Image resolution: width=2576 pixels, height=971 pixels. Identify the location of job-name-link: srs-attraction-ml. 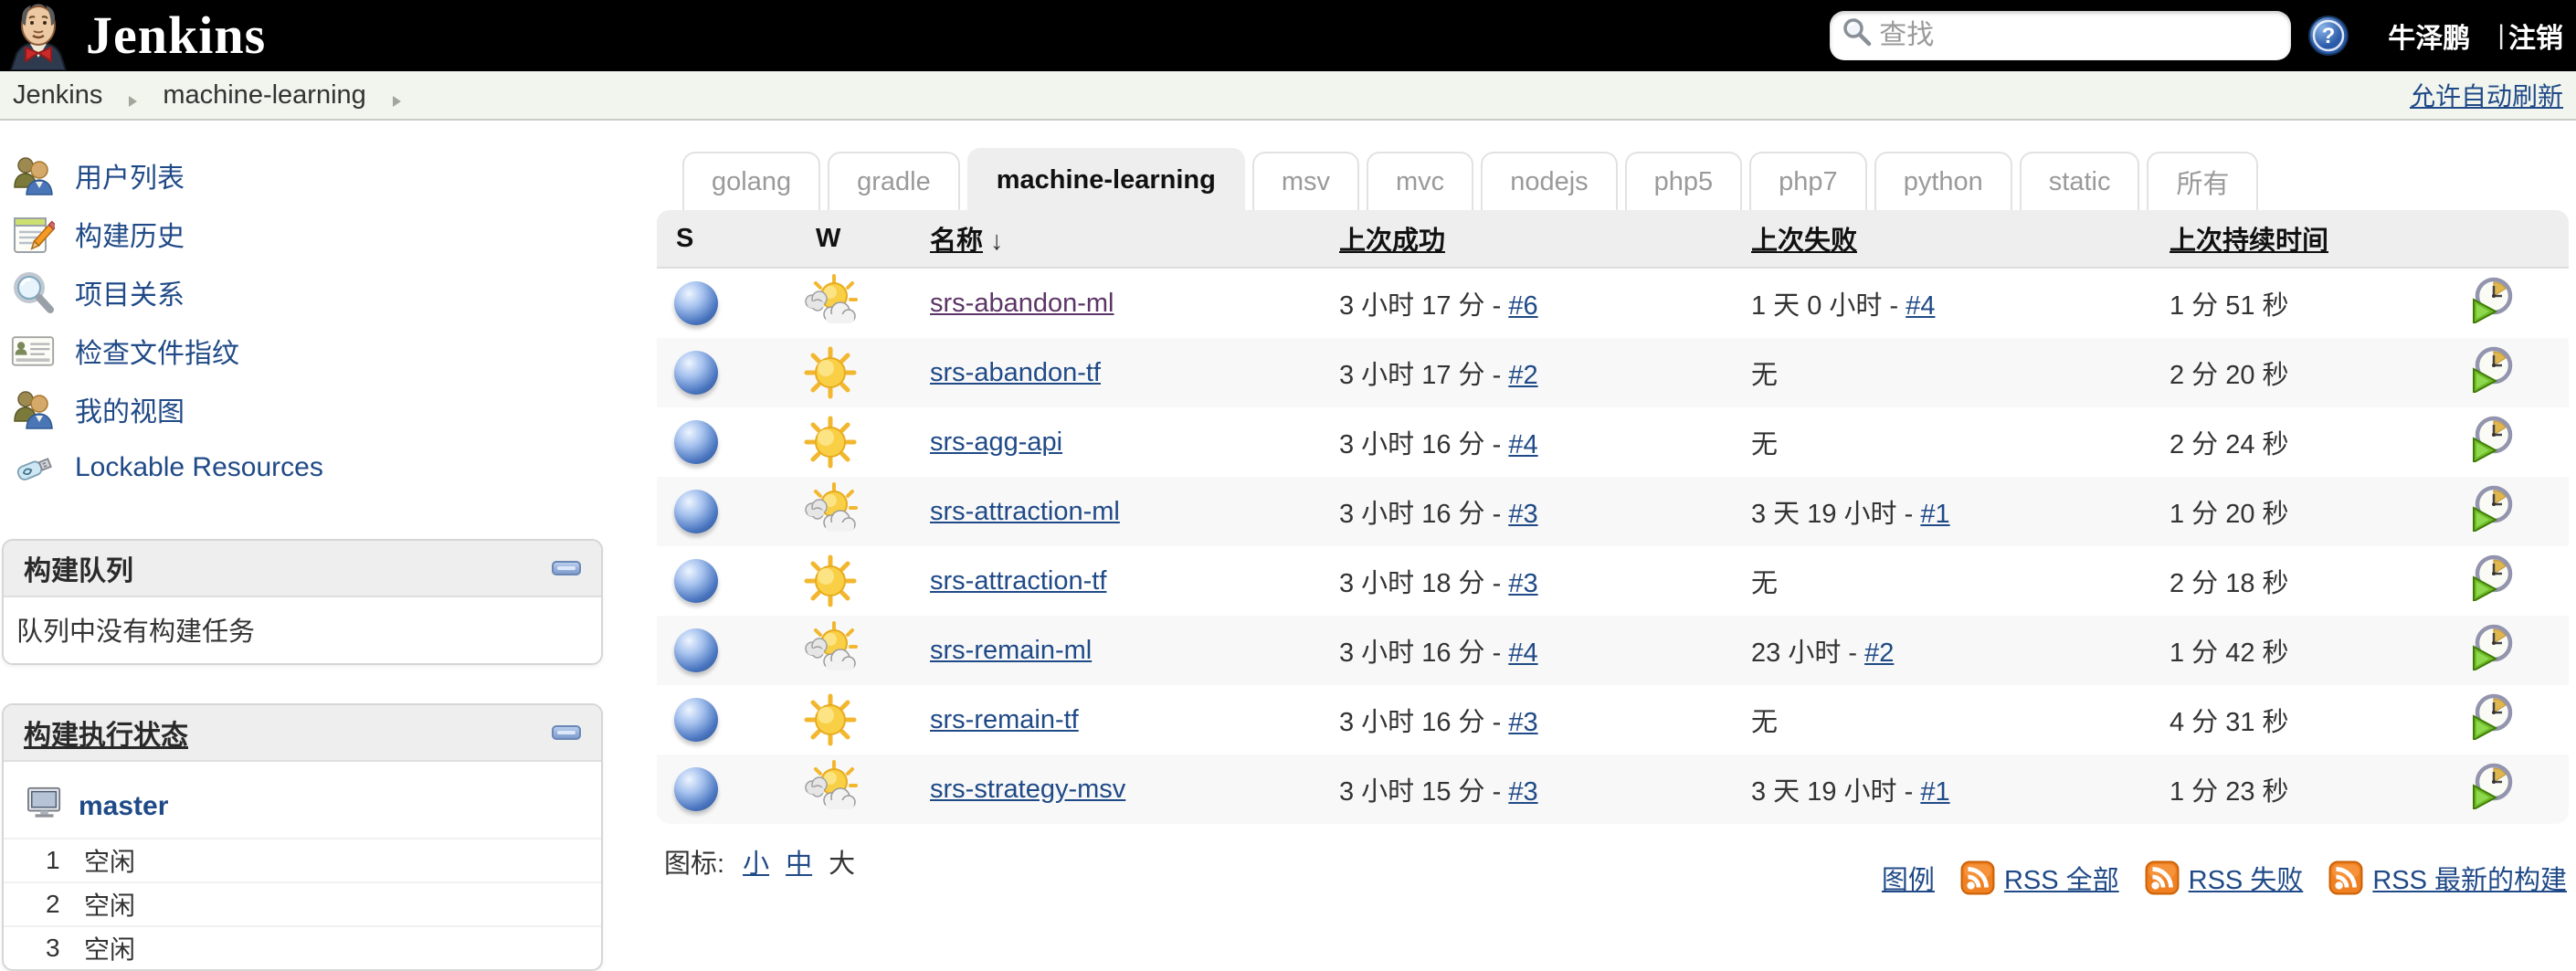
(1025, 512).